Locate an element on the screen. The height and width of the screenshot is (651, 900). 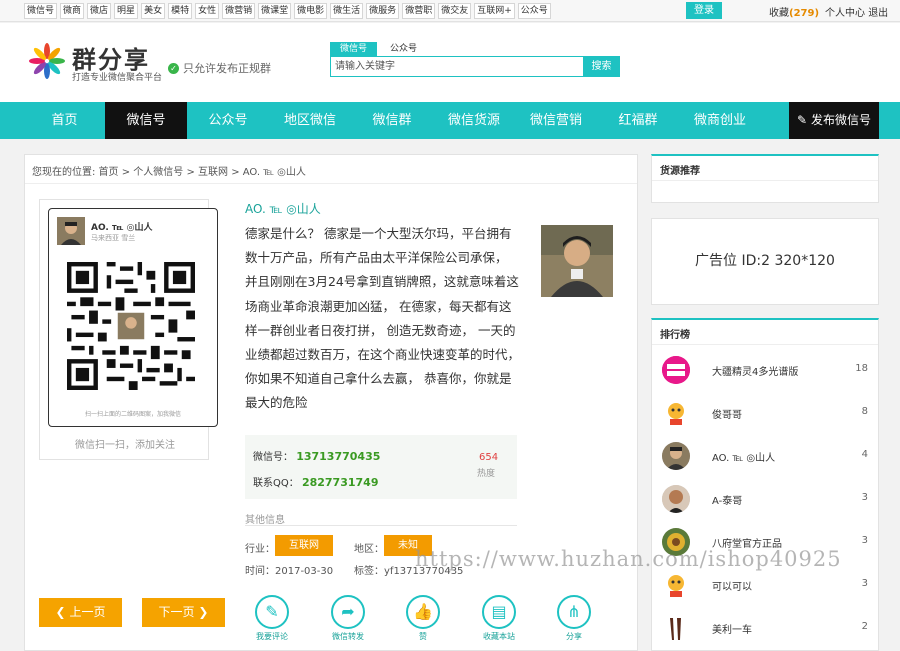
logout-link: 退出 is located at coordinates (878, 13).